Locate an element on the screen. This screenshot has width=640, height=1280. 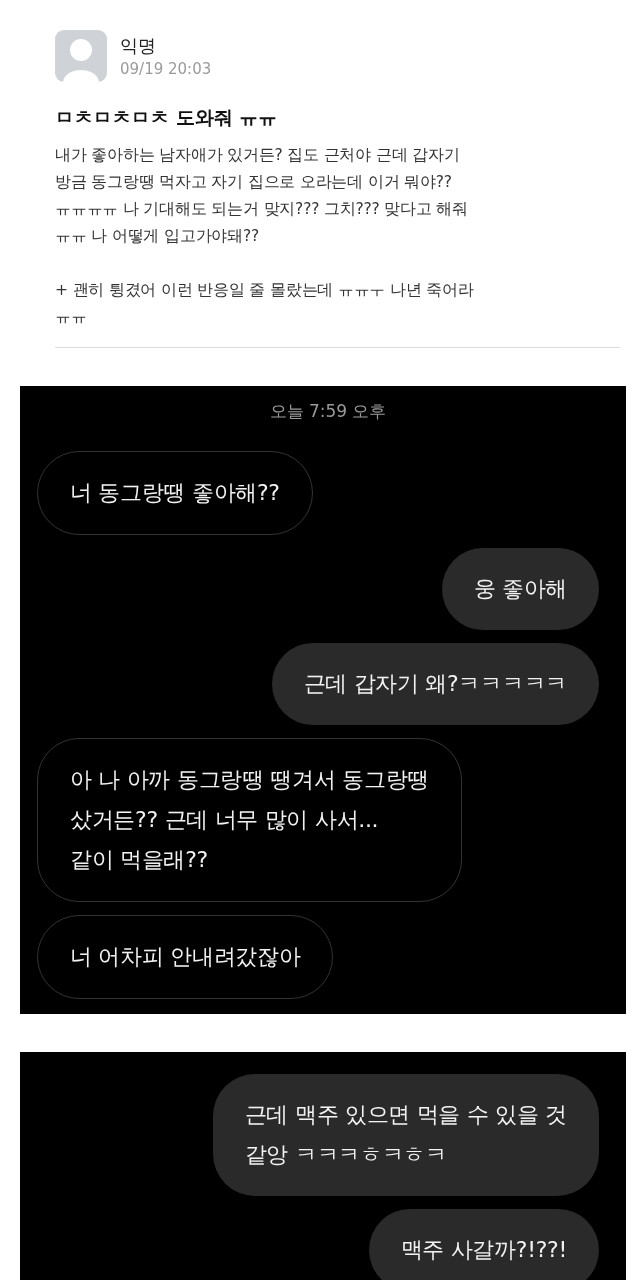
message-bubble: 웅 좋아해 is located at coordinates (520, 589).